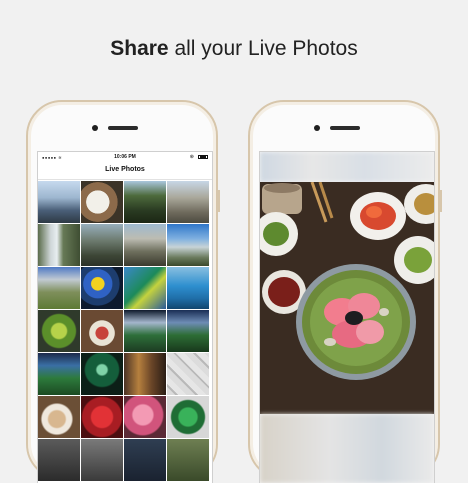 This screenshot has width=468, height=483. What do you see at coordinates (59, 245) in the screenshot?
I see `photo-thumbnail-waterfall` at bounding box center [59, 245].